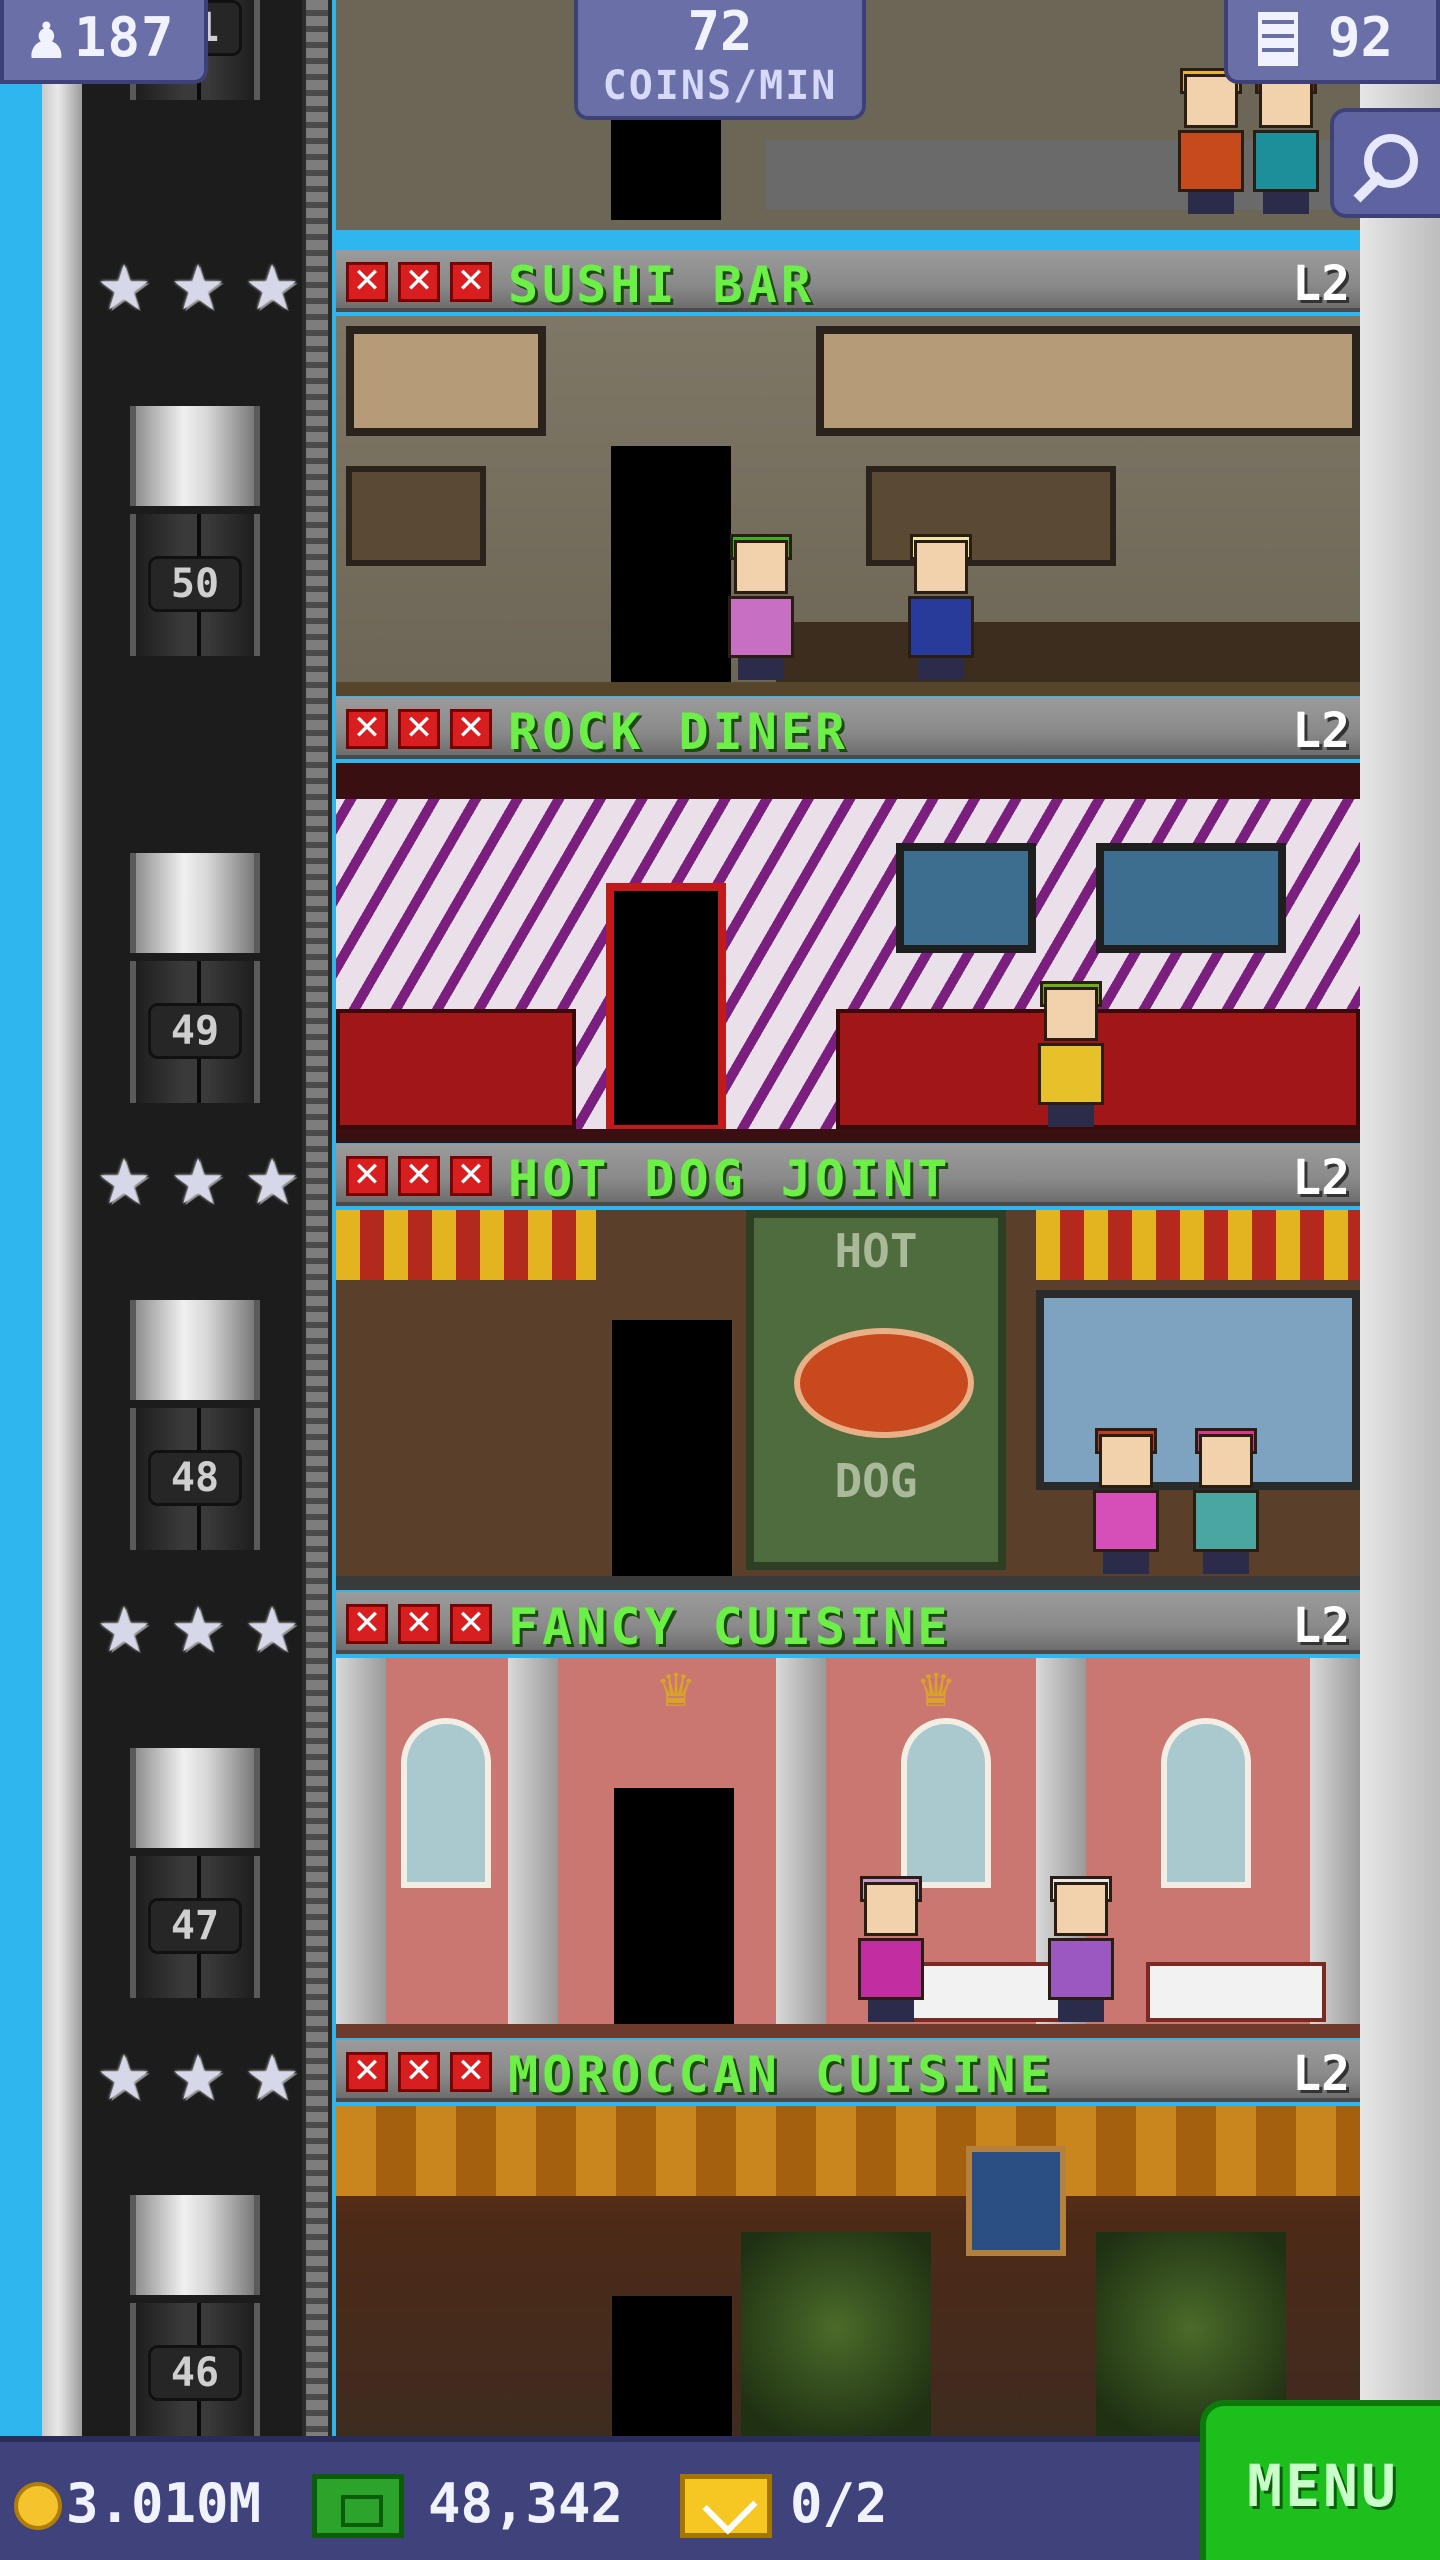 The image size is (1440, 2560). What do you see at coordinates (195, 978) in the screenshot?
I see `elevator-floor-49: 49` at bounding box center [195, 978].